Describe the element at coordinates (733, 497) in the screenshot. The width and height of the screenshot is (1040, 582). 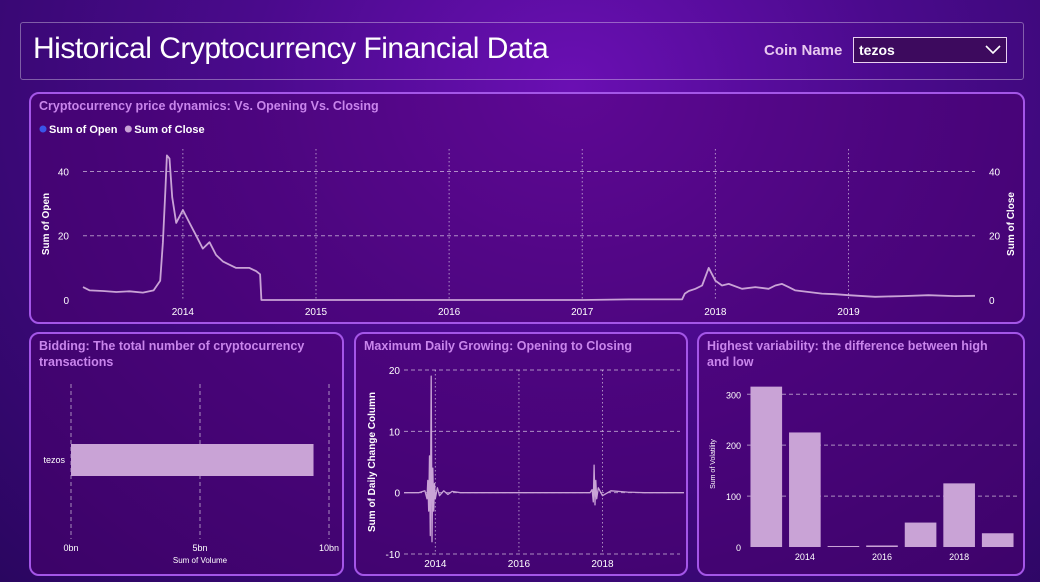
I see `y-tick-label: 100` at that location.